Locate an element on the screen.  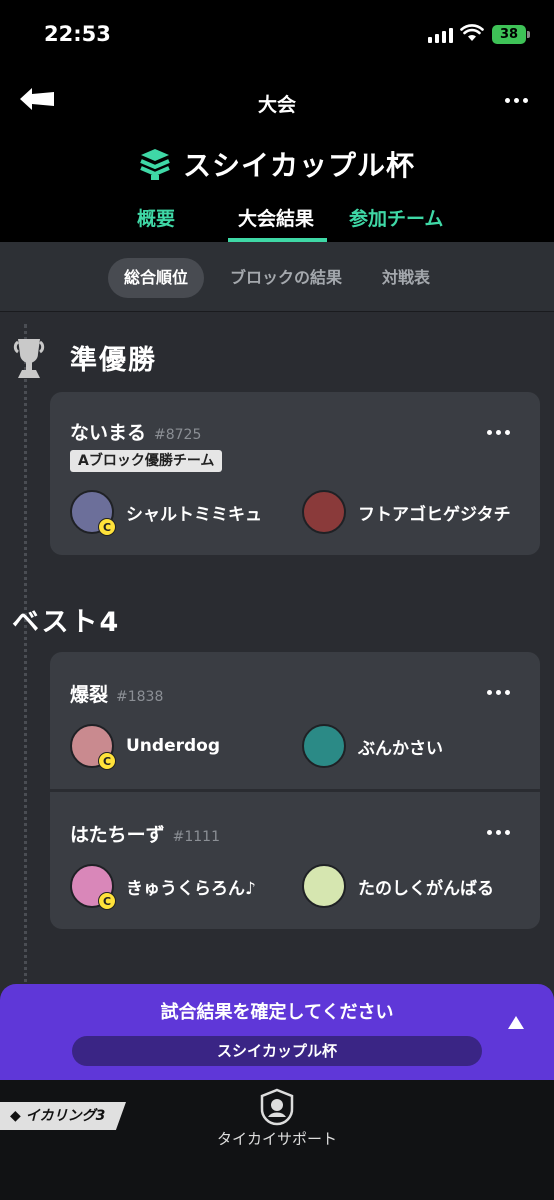
player-entry: C Underdog is located at coordinates (145, 747).